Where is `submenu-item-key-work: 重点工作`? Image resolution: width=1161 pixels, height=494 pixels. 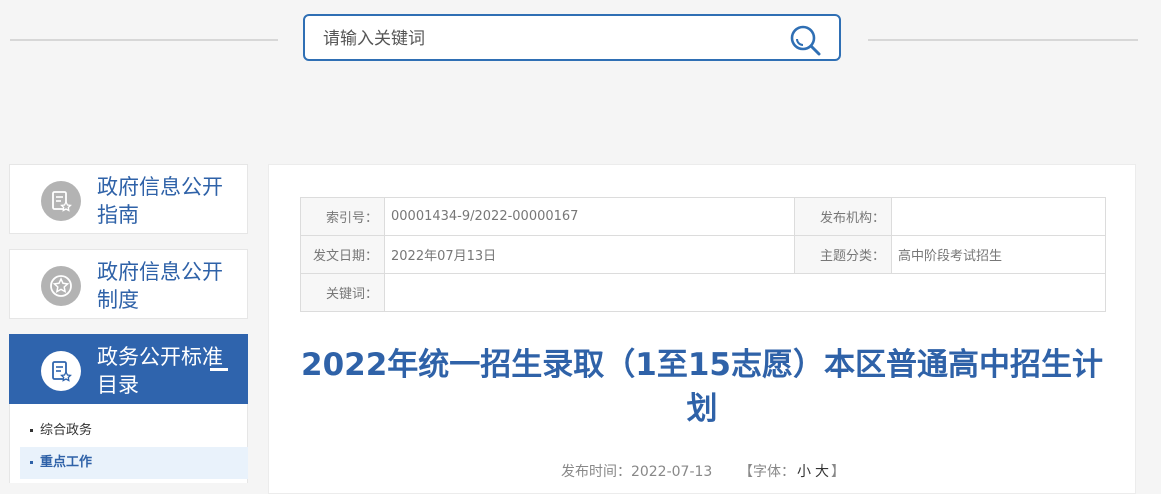 submenu-item-key-work: 重点工作 is located at coordinates (134, 463).